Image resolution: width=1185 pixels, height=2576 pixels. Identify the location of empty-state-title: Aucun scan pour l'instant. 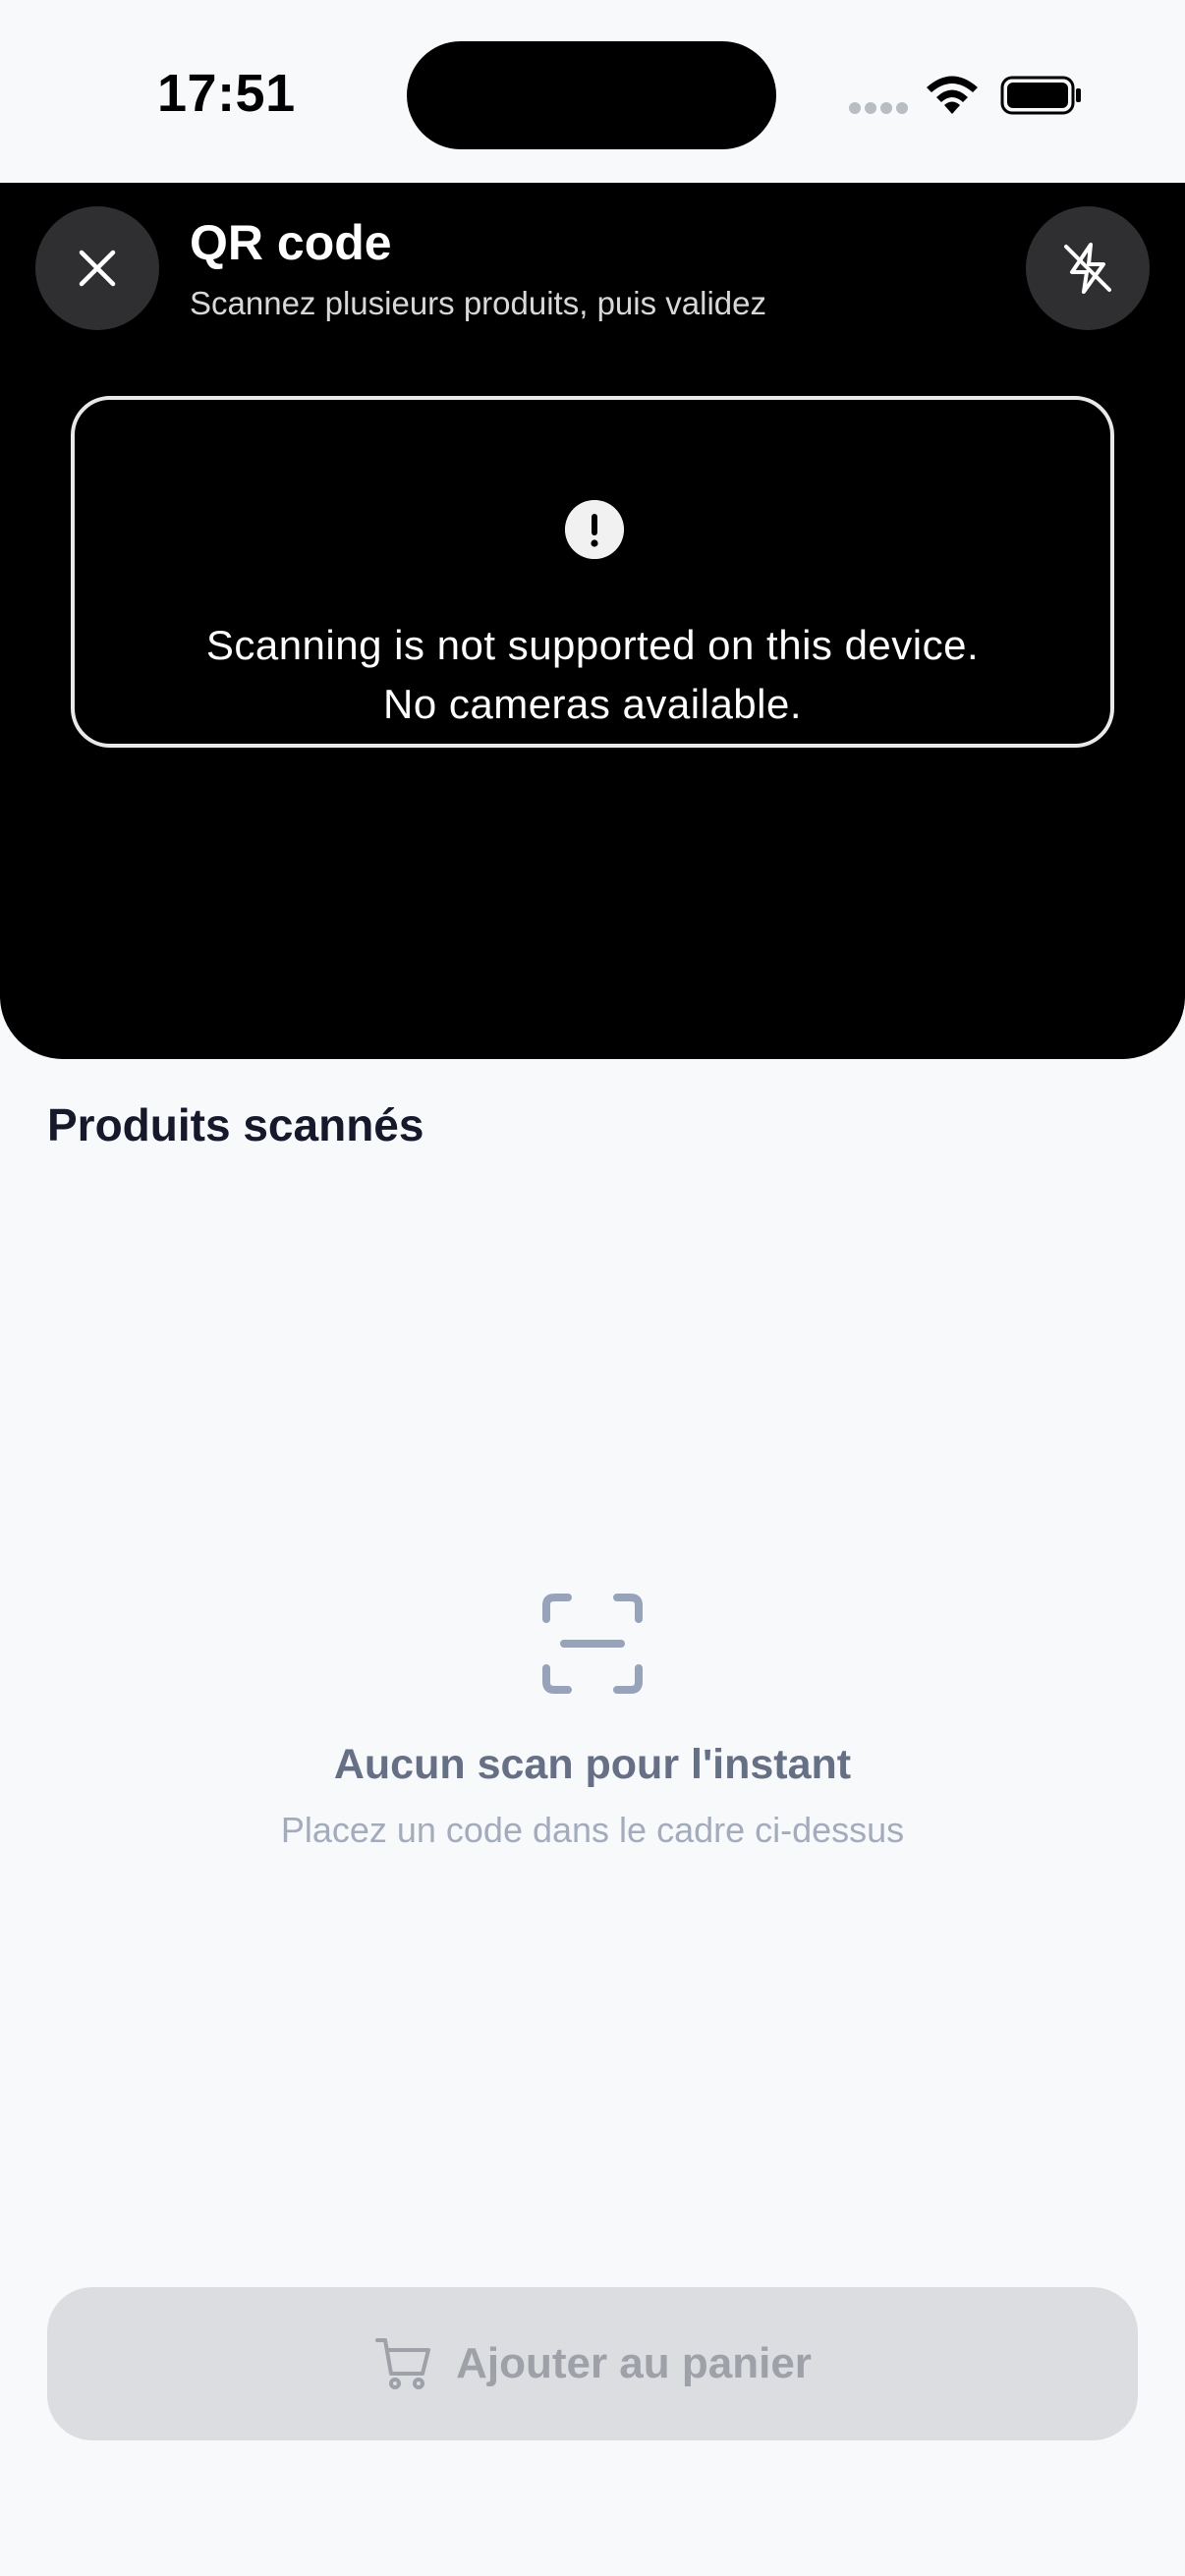
(592, 1764).